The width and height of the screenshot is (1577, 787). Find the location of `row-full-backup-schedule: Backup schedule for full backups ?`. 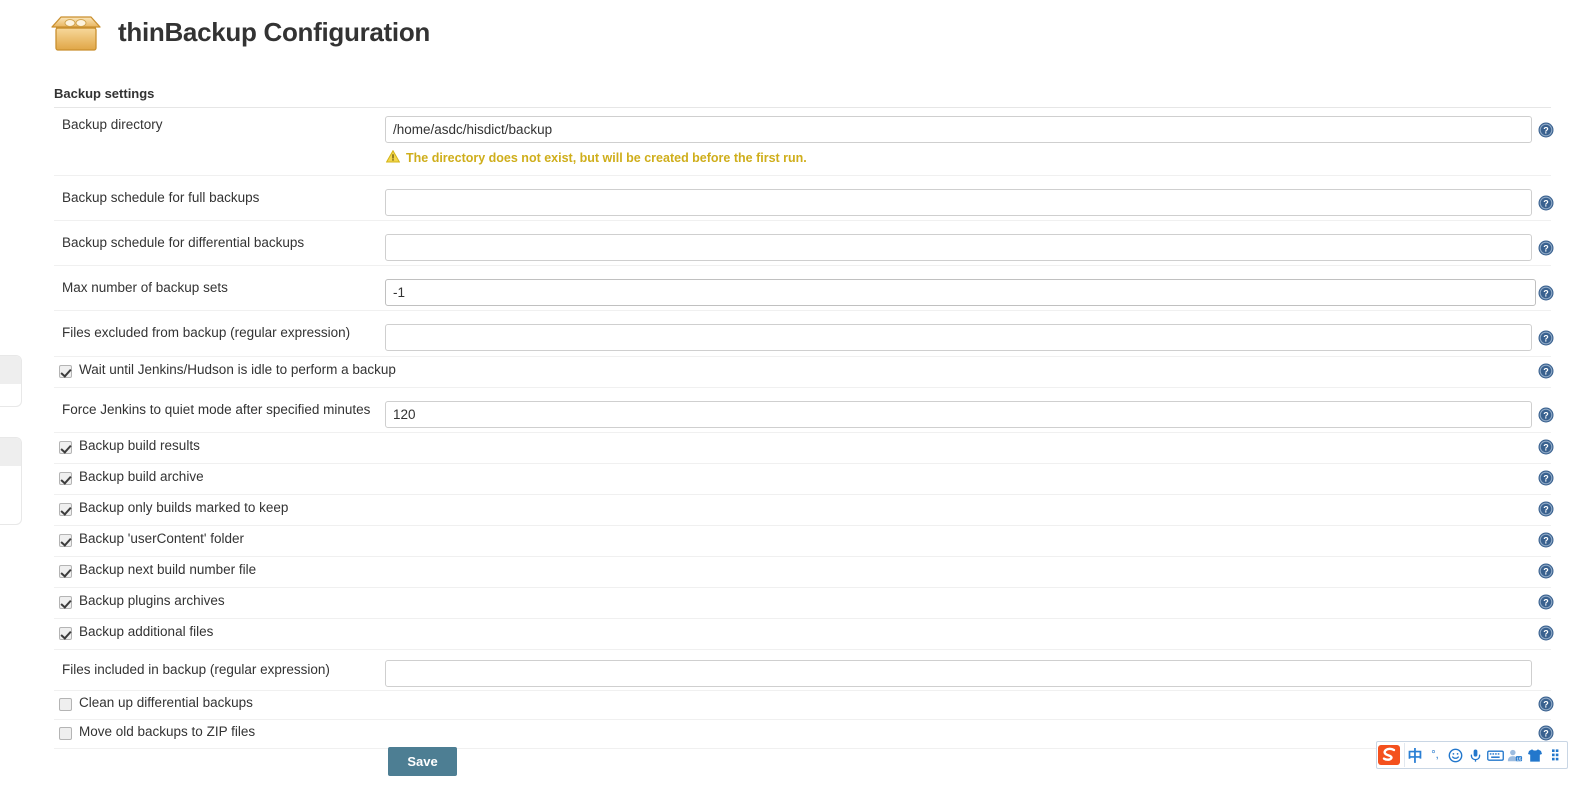

row-full-backup-schedule: Backup schedule for full backups ? is located at coordinates (788, 198).